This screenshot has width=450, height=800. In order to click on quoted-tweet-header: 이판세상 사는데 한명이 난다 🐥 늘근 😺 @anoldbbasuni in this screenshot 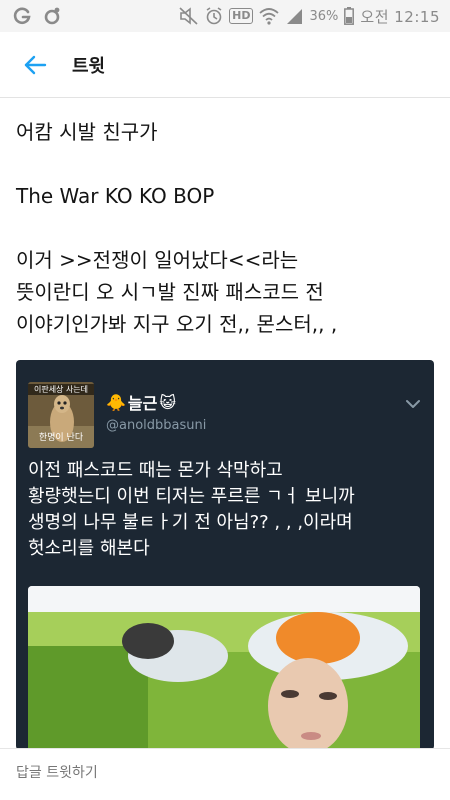, I will do `click(117, 415)`.